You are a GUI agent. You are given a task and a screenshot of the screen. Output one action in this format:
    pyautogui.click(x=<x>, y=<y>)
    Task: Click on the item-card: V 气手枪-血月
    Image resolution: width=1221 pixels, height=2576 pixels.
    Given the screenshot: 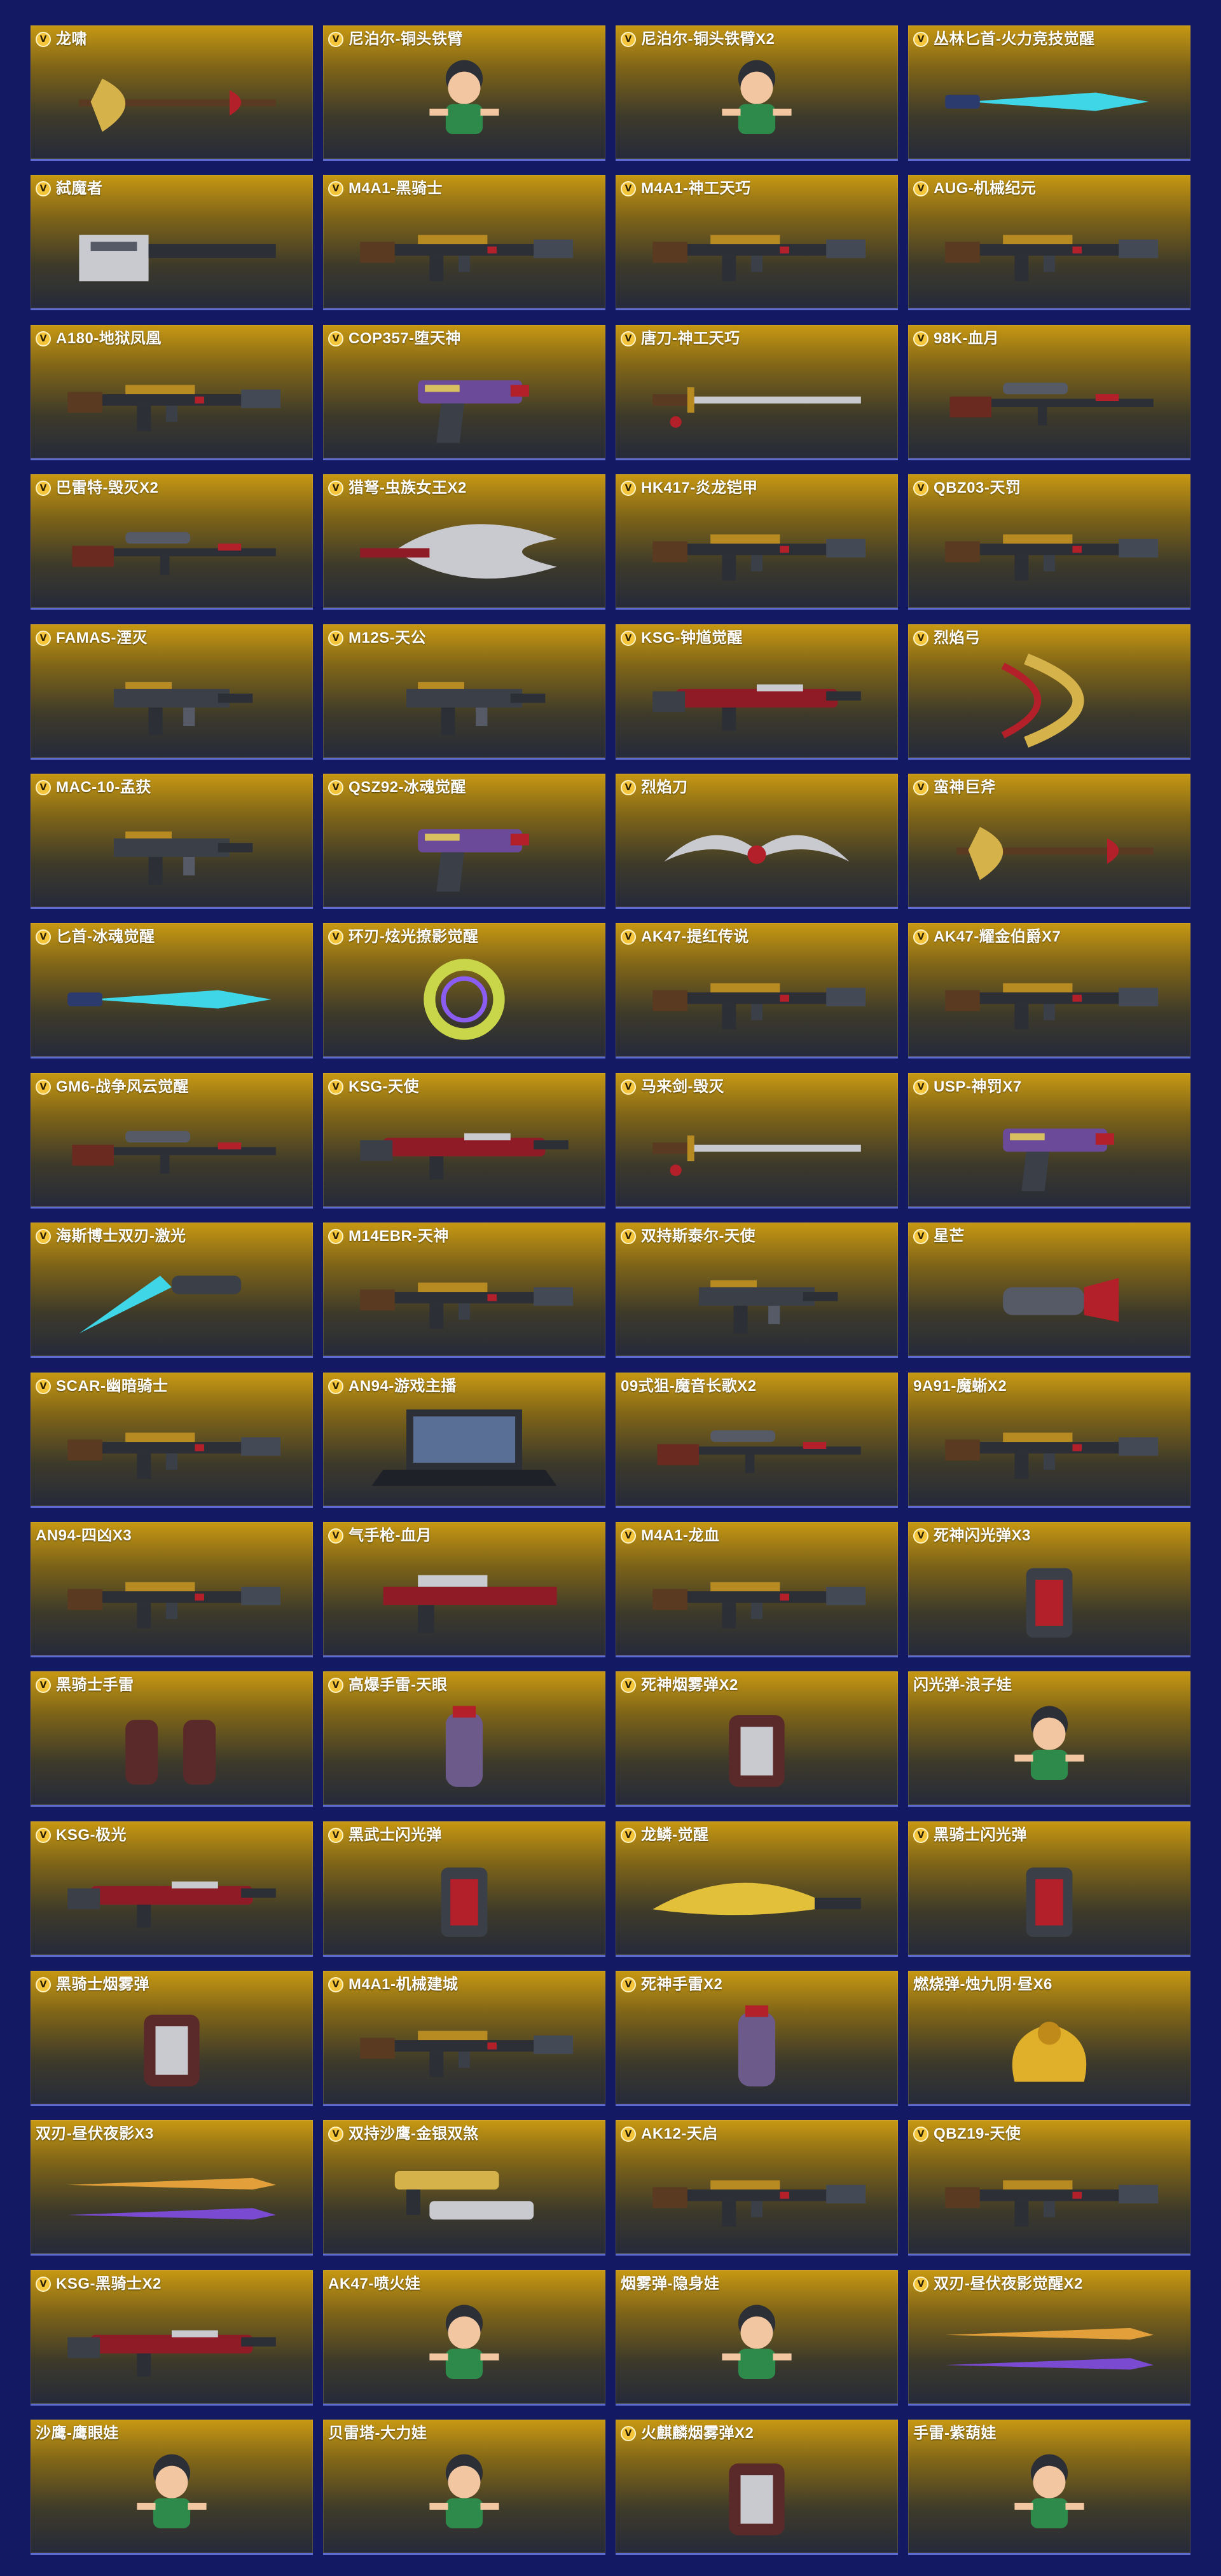 What is the action you would take?
    pyautogui.click(x=464, y=1589)
    